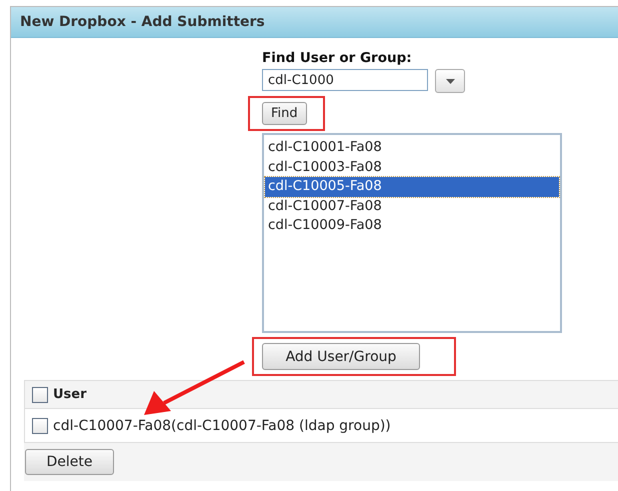 The image size is (618, 491). What do you see at coordinates (412, 167) in the screenshot?
I see `list-item: cdl-C10003-Fa08` at bounding box center [412, 167].